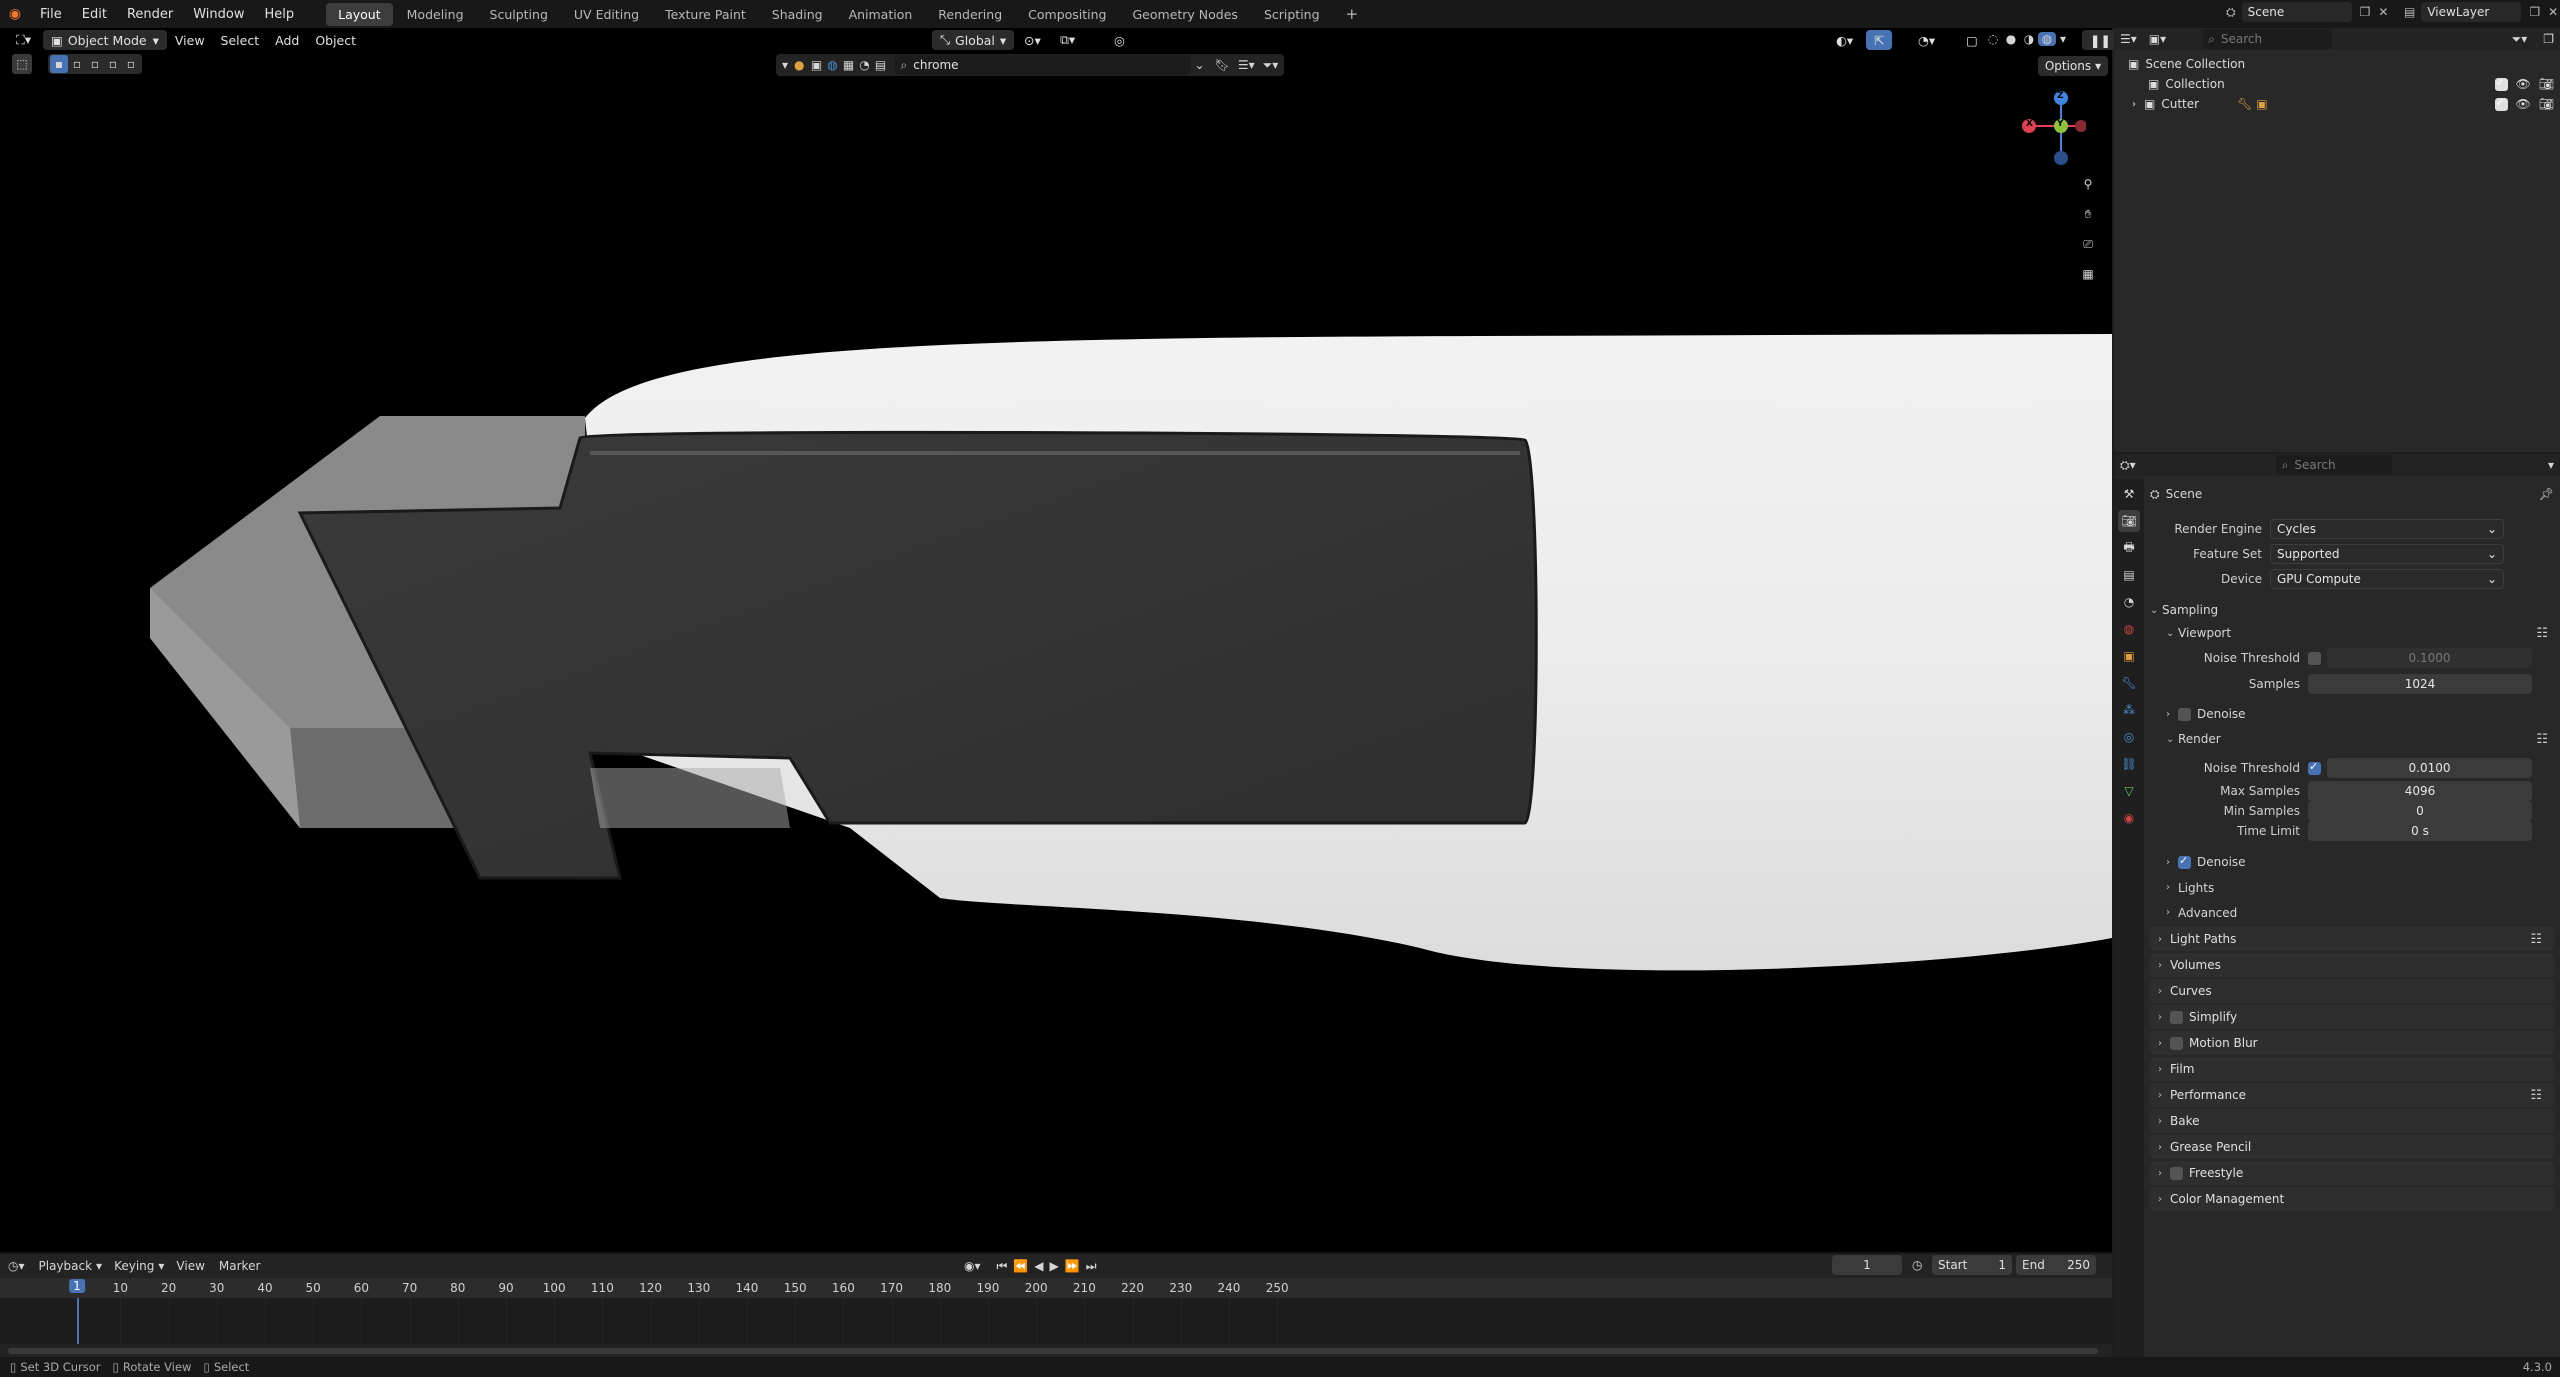 This screenshot has width=2560, height=1377. Describe the element at coordinates (1002, 1266) in the screenshot. I see `jump-start-icon: ⏮` at that location.